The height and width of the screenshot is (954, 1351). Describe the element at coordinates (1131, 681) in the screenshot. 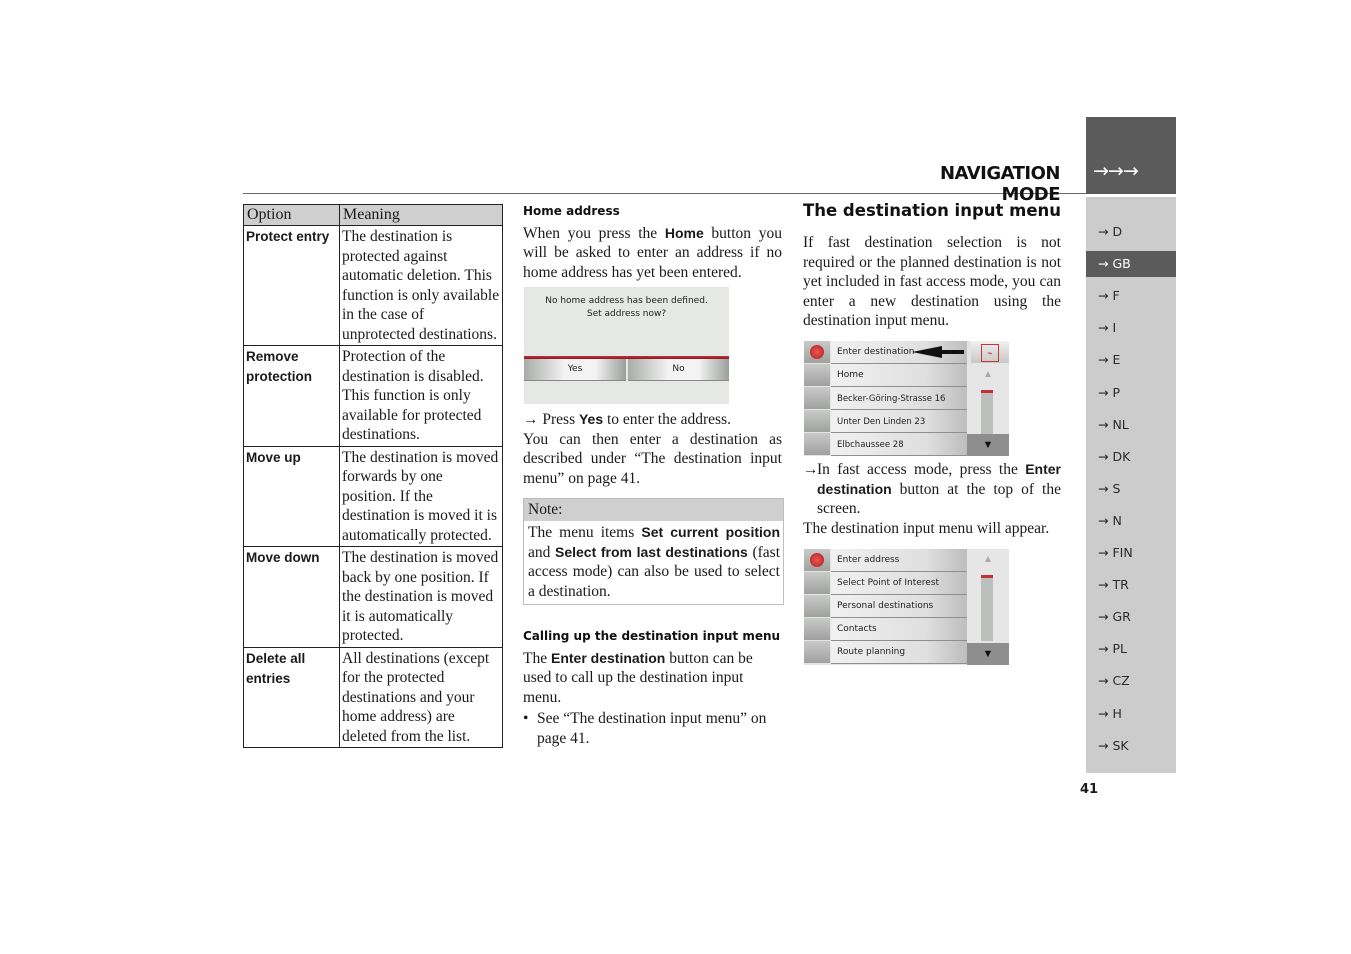

I see `language-link: → CZ` at that location.